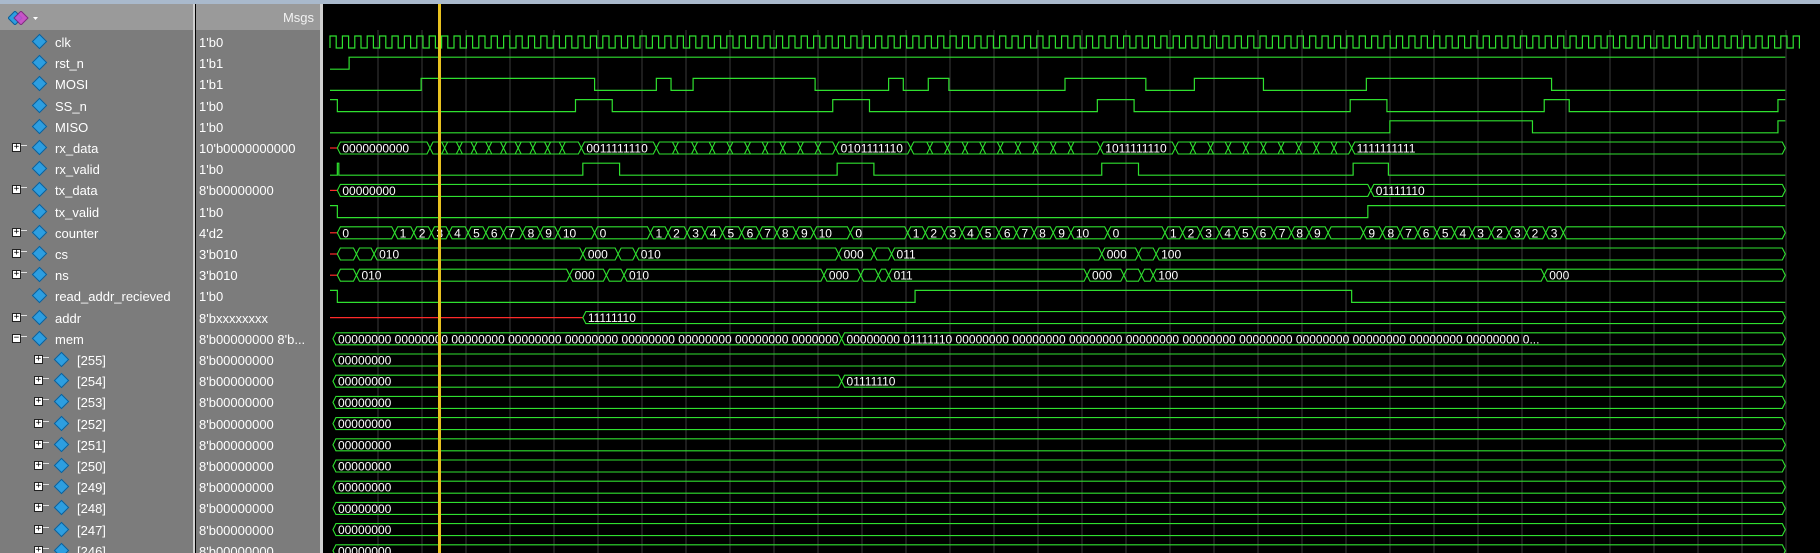 Image resolution: width=1820 pixels, height=553 pixels. Describe the element at coordinates (1058, 127) in the screenshot. I see `wave-miso` at that location.